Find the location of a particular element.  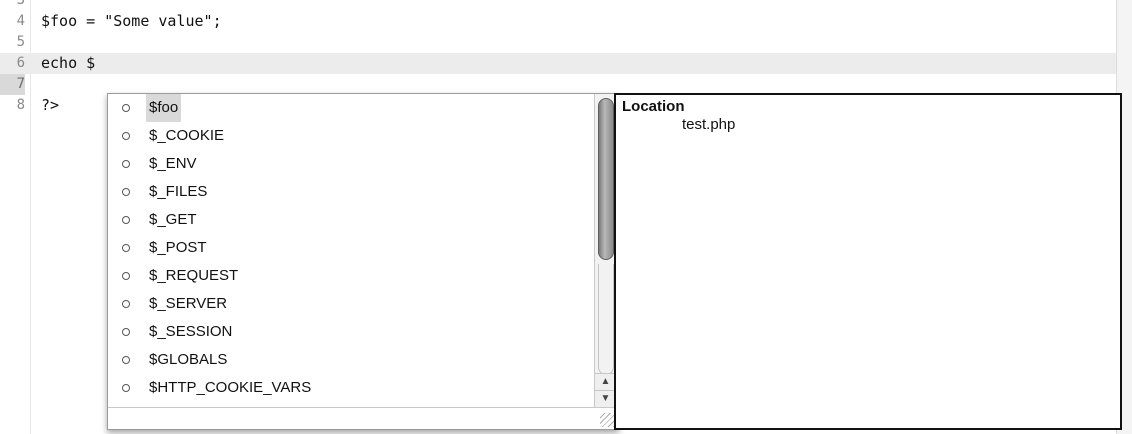

autocomplete-item: $_POST is located at coordinates (350, 248).